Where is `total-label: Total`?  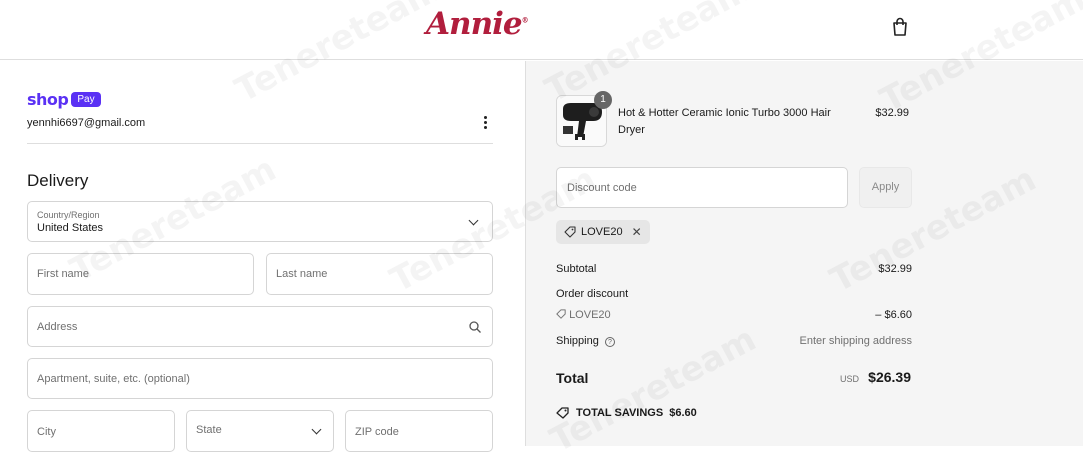 total-label: Total is located at coordinates (572, 378).